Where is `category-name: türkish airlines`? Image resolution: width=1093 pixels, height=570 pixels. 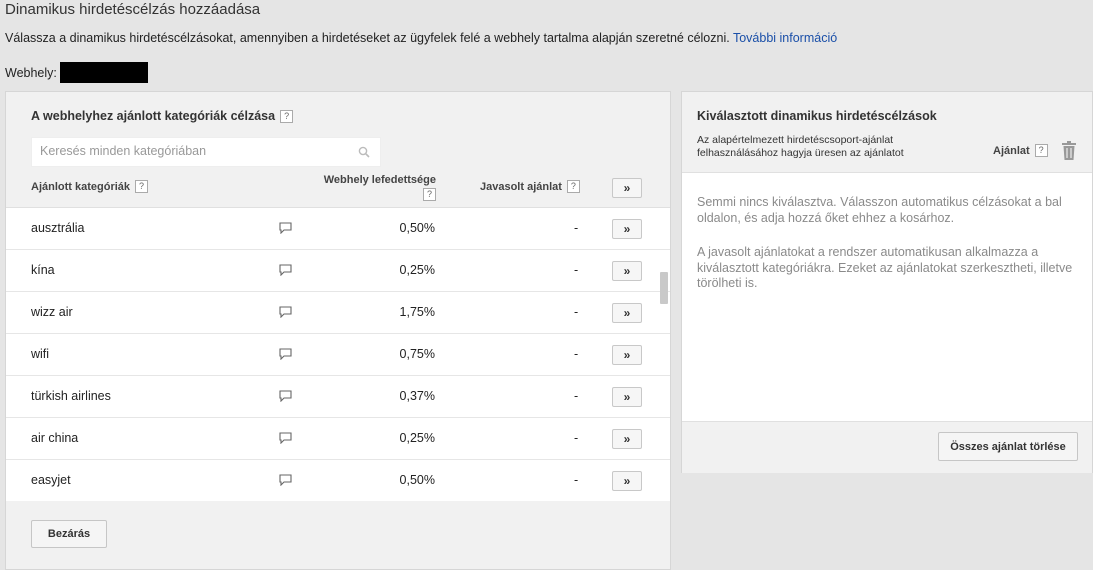
category-name: türkish airlines is located at coordinates (71, 396).